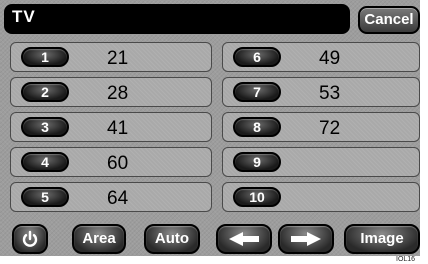 This screenshot has height=264, width=428. I want to click on arrow-right-icon, so click(306, 239).